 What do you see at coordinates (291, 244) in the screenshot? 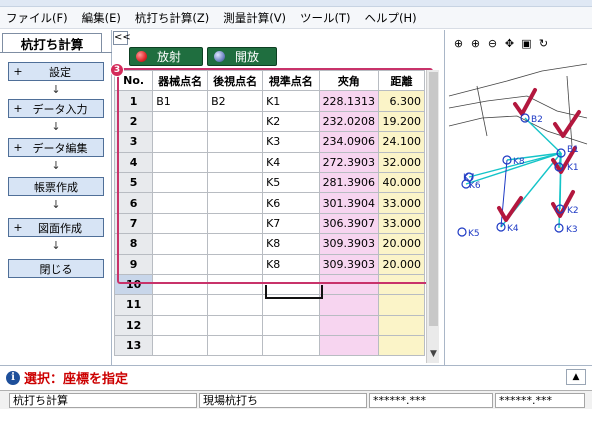
I see `cell-collimation-point: K8` at bounding box center [291, 244].